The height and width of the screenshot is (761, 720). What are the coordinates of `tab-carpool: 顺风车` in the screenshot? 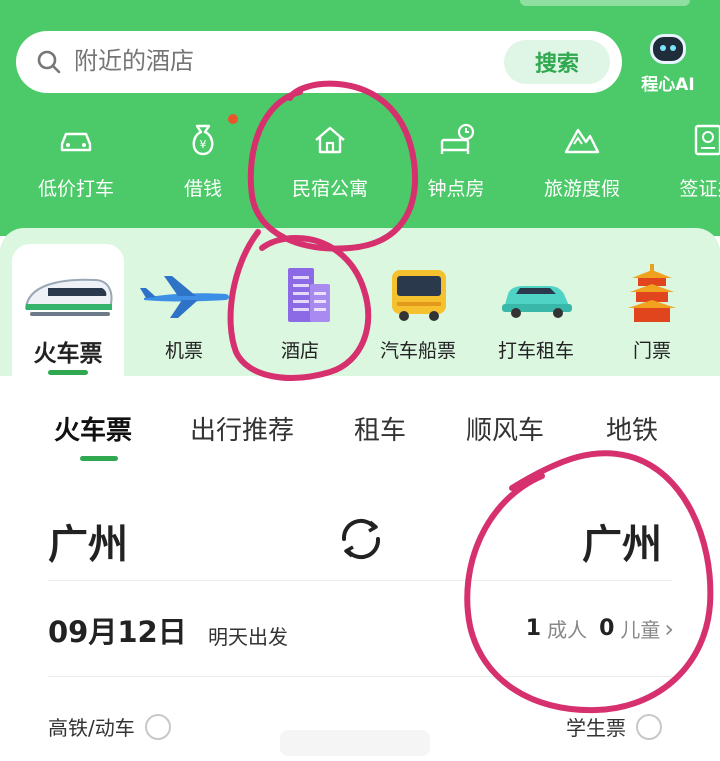 It's located at (505, 428).